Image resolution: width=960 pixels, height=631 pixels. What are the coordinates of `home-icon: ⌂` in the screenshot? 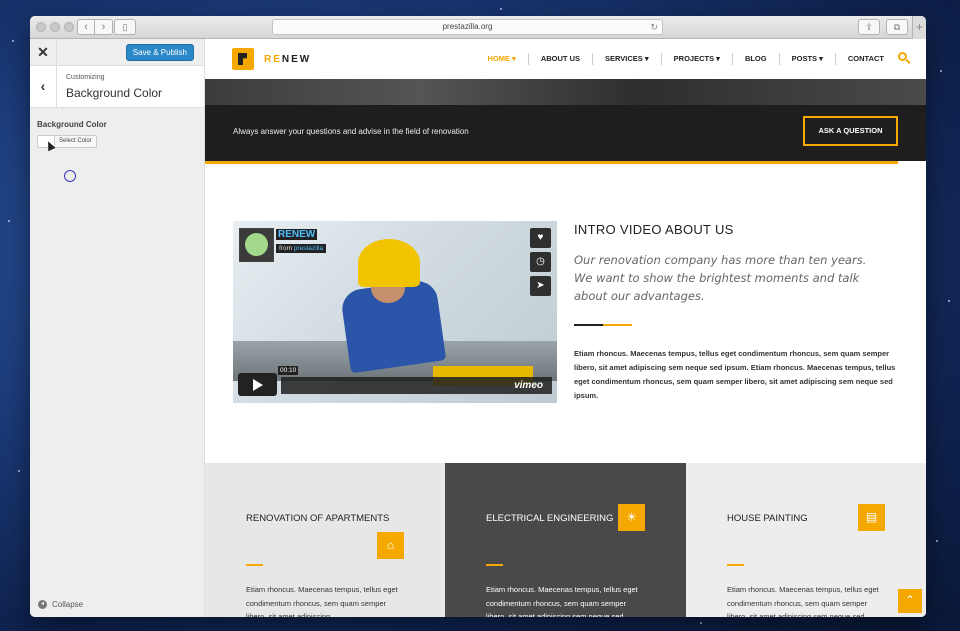 It's located at (390, 545).